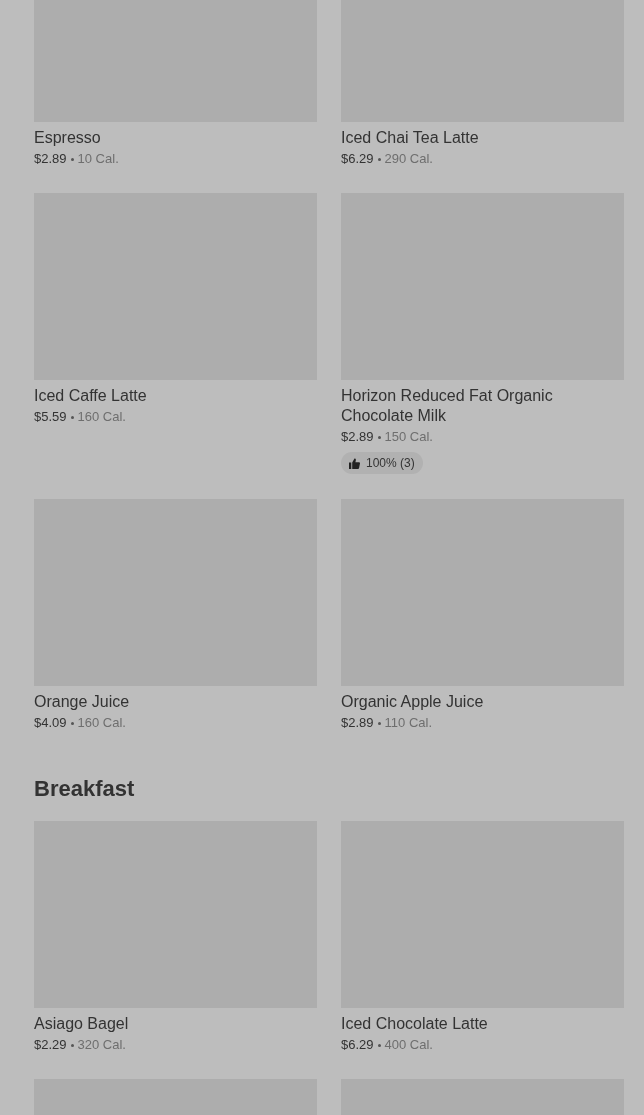 The width and height of the screenshot is (644, 1115). Describe the element at coordinates (482, 699) in the screenshot. I see `item-name: Organic Apple Juice` at that location.